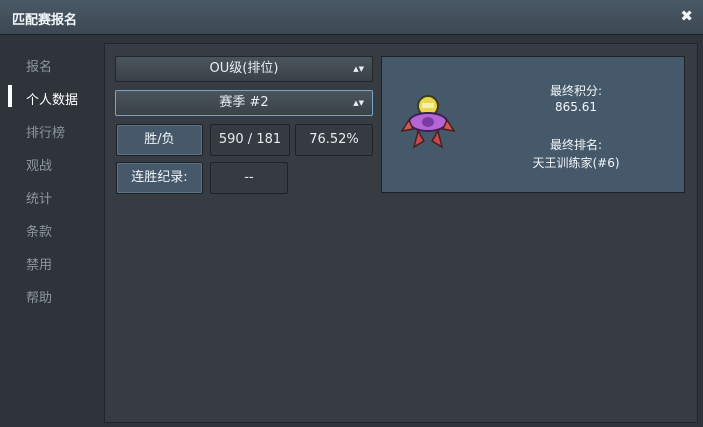 The image size is (703, 427). Describe the element at coordinates (250, 140) in the screenshot. I see `win-loss-value: 590 / 181` at that location.